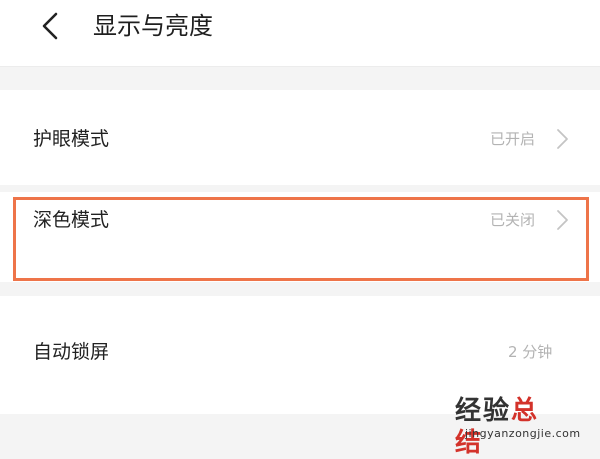 This screenshot has height=459, width=600. Describe the element at coordinates (513, 139) in the screenshot. I see `setting-value: 已开启` at that location.